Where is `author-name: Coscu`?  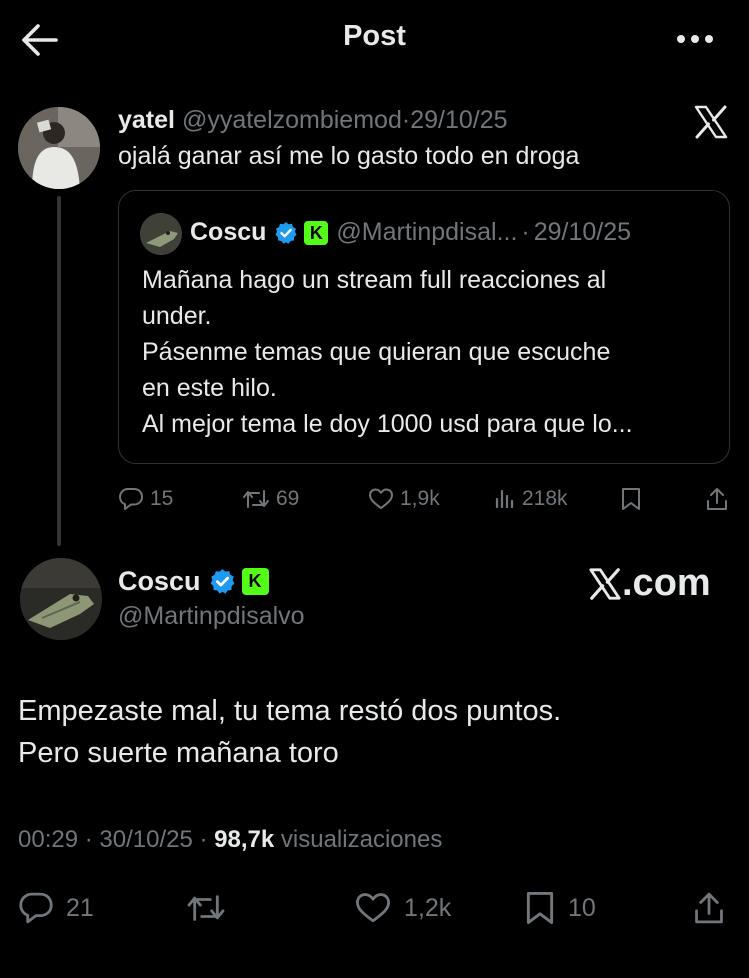 author-name: Coscu is located at coordinates (159, 581).